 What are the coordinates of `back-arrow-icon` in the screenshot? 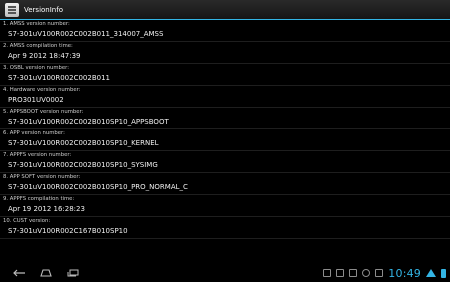 It's located at (19, 273).